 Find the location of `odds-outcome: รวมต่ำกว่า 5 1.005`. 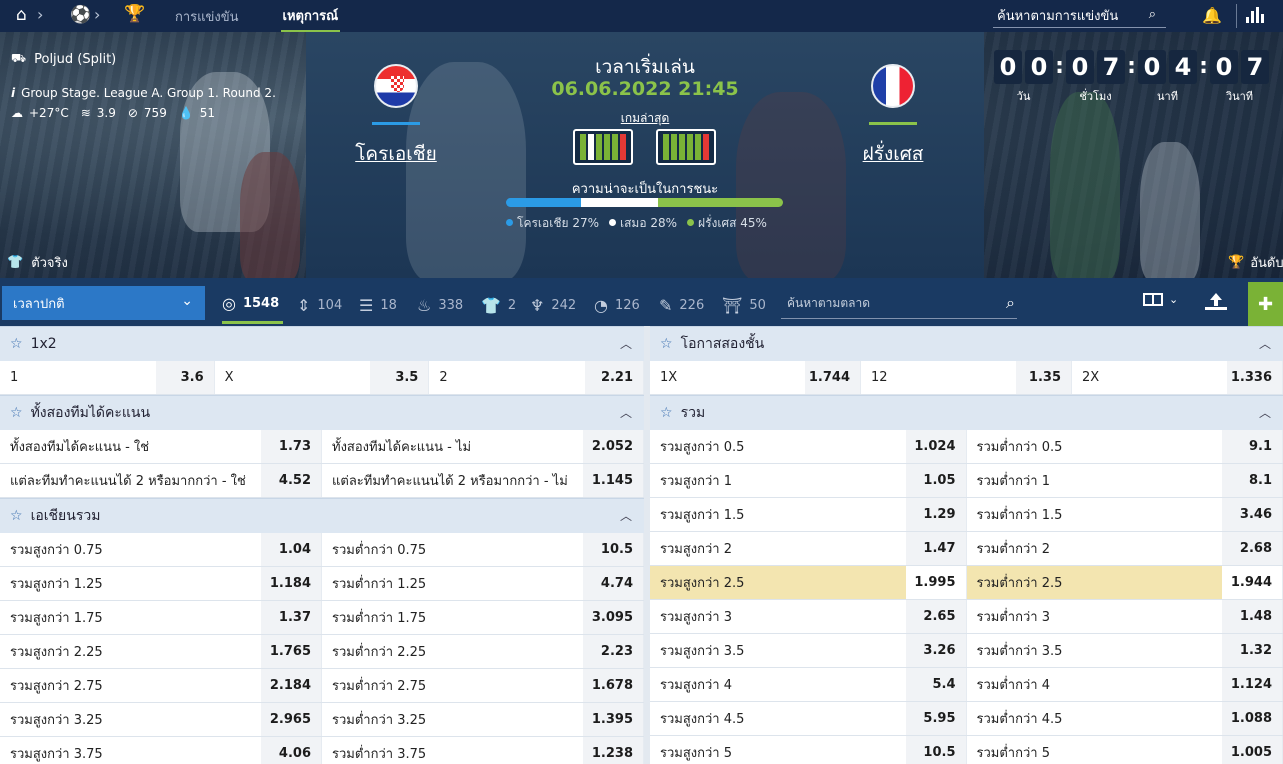

odds-outcome: รวมต่ำกว่า 5 1.005 is located at coordinates (1125, 750).